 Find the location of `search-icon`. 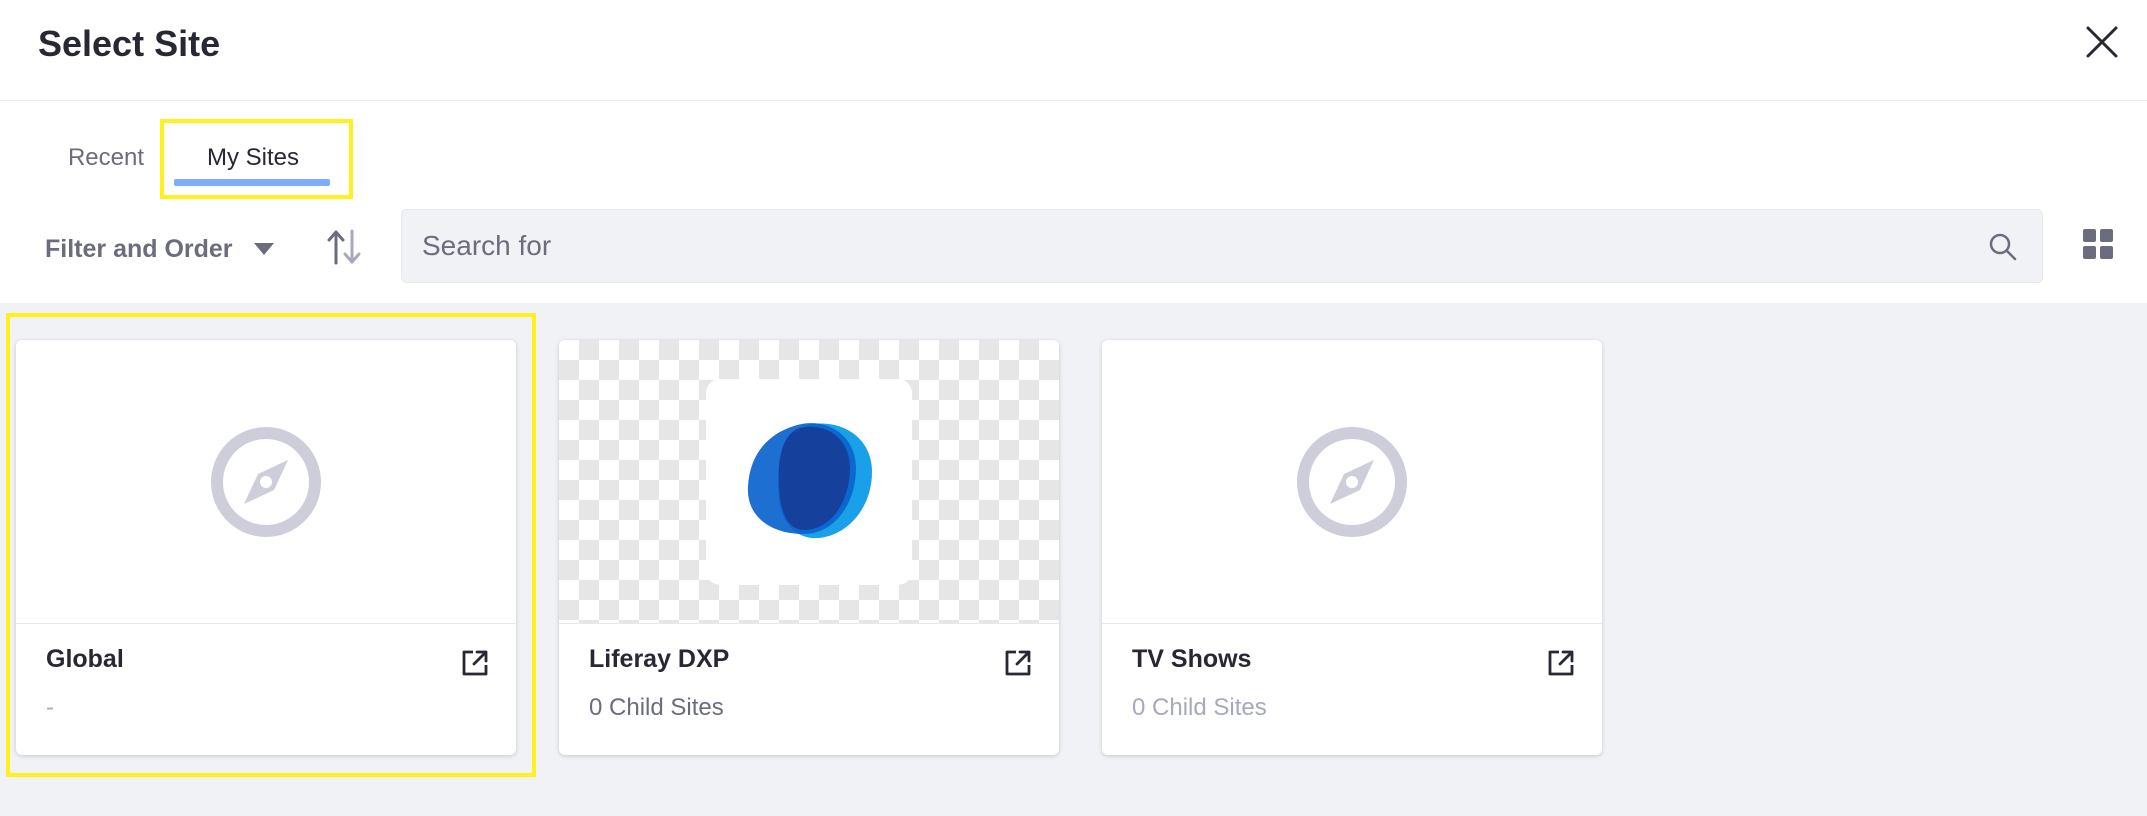

search-icon is located at coordinates (2003, 247).